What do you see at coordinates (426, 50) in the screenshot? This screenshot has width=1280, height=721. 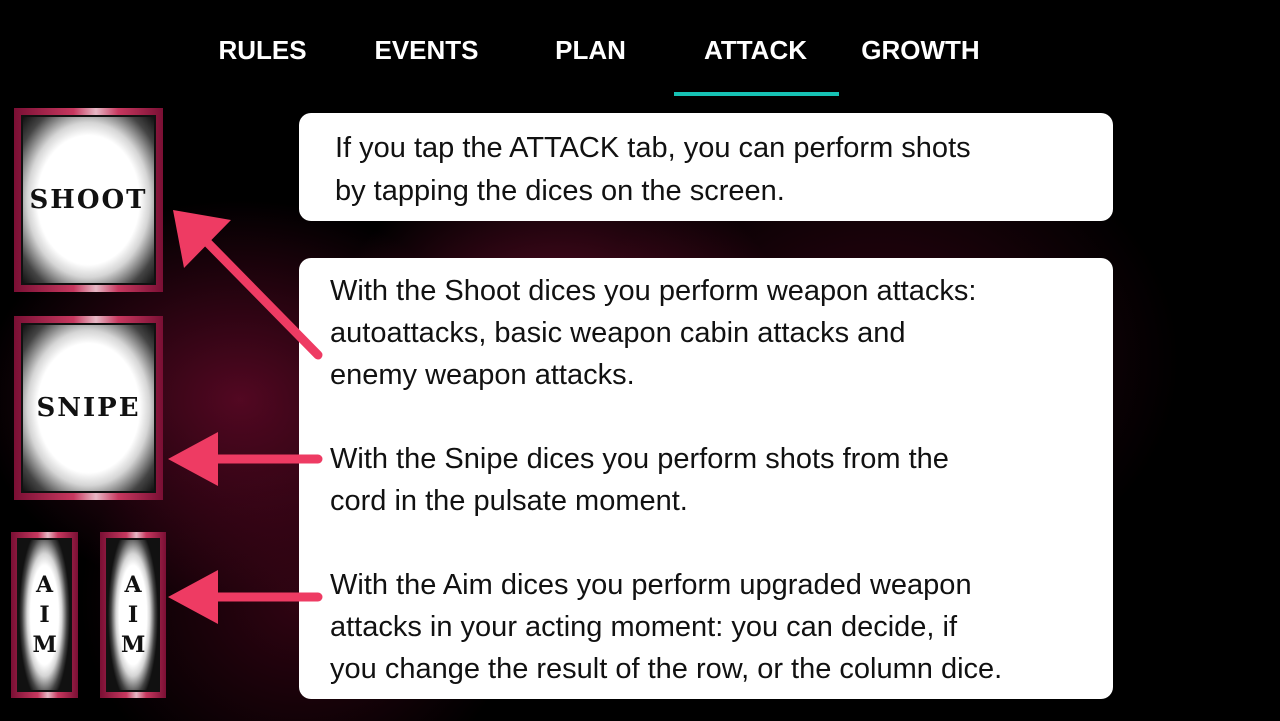 I see `tab-events: EVENTS` at bounding box center [426, 50].